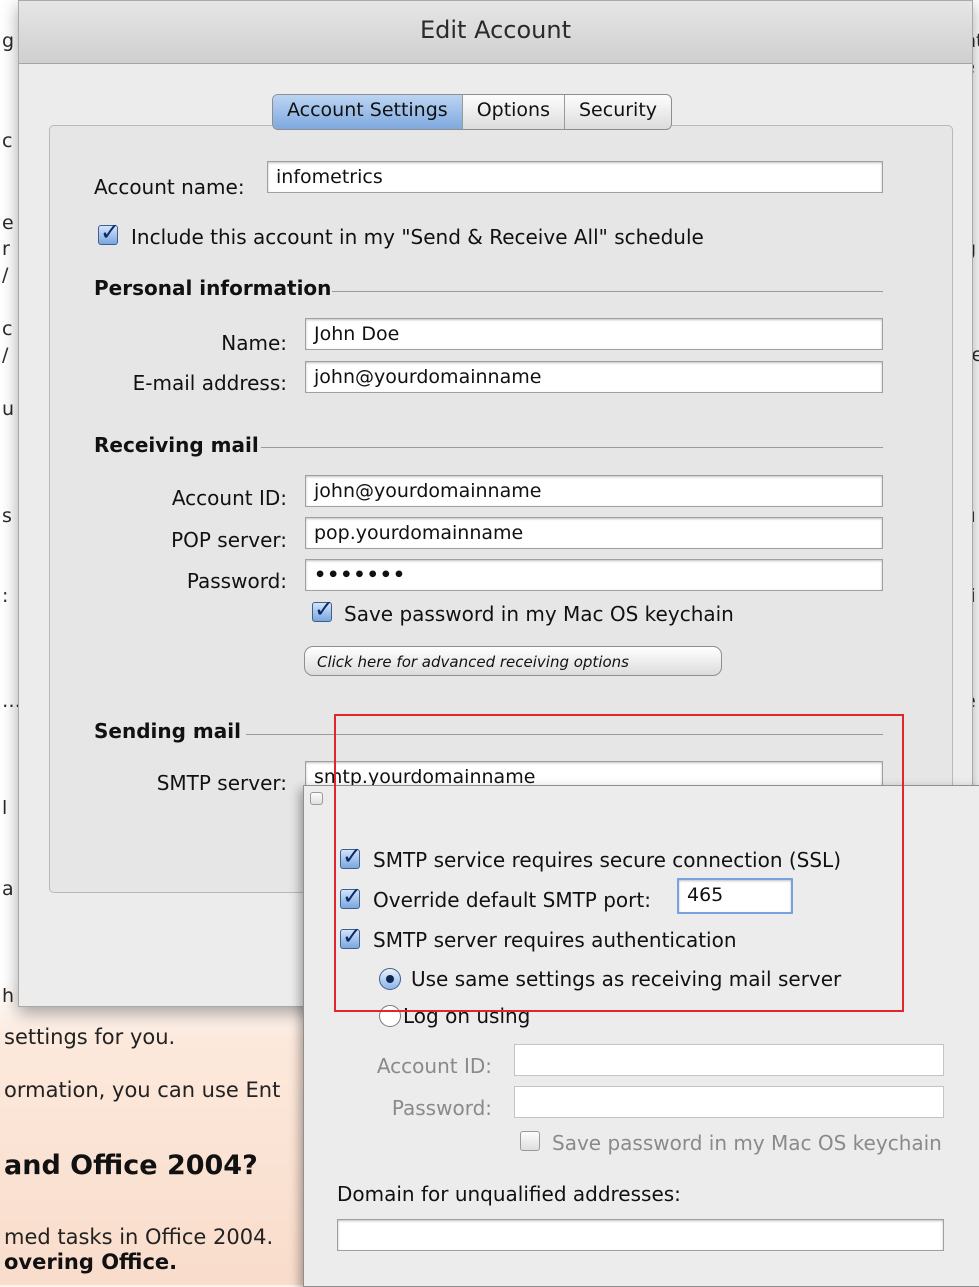 The image size is (979, 1287). I want to click on save-keychain-label: Save password in my Mac OS keychain, so click(539, 614).